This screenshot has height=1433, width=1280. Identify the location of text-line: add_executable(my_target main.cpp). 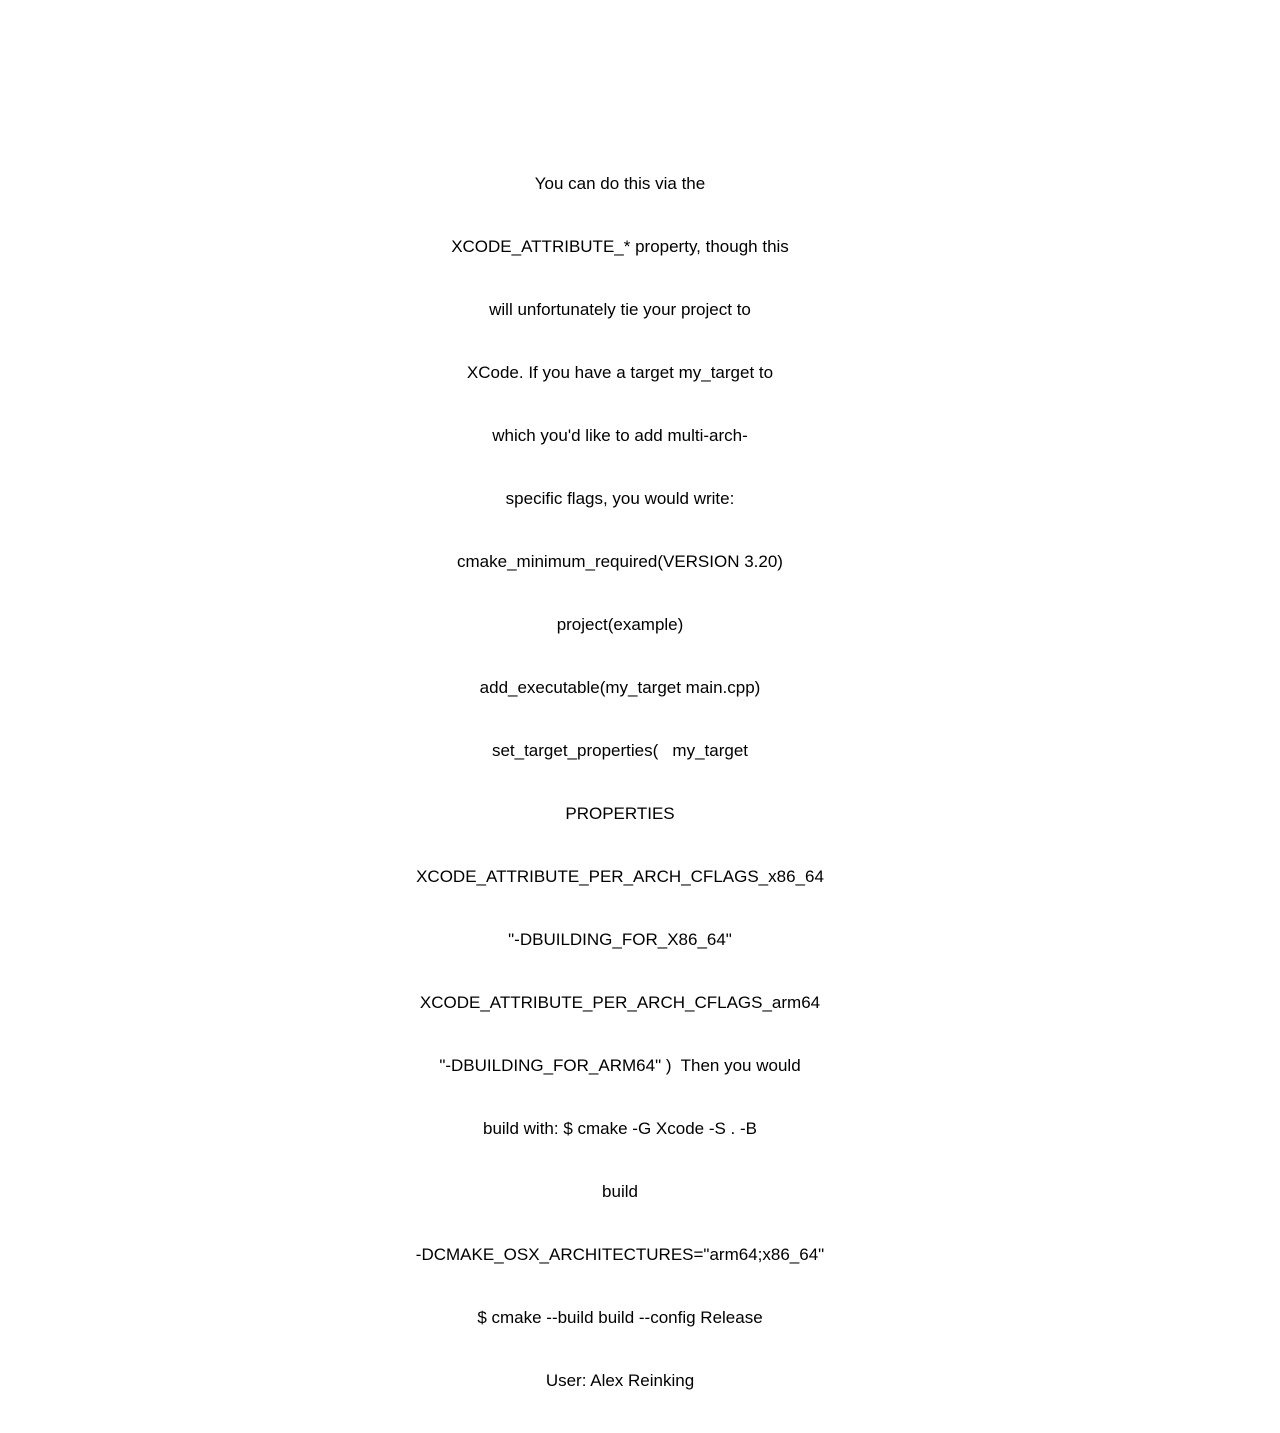
(620, 687).